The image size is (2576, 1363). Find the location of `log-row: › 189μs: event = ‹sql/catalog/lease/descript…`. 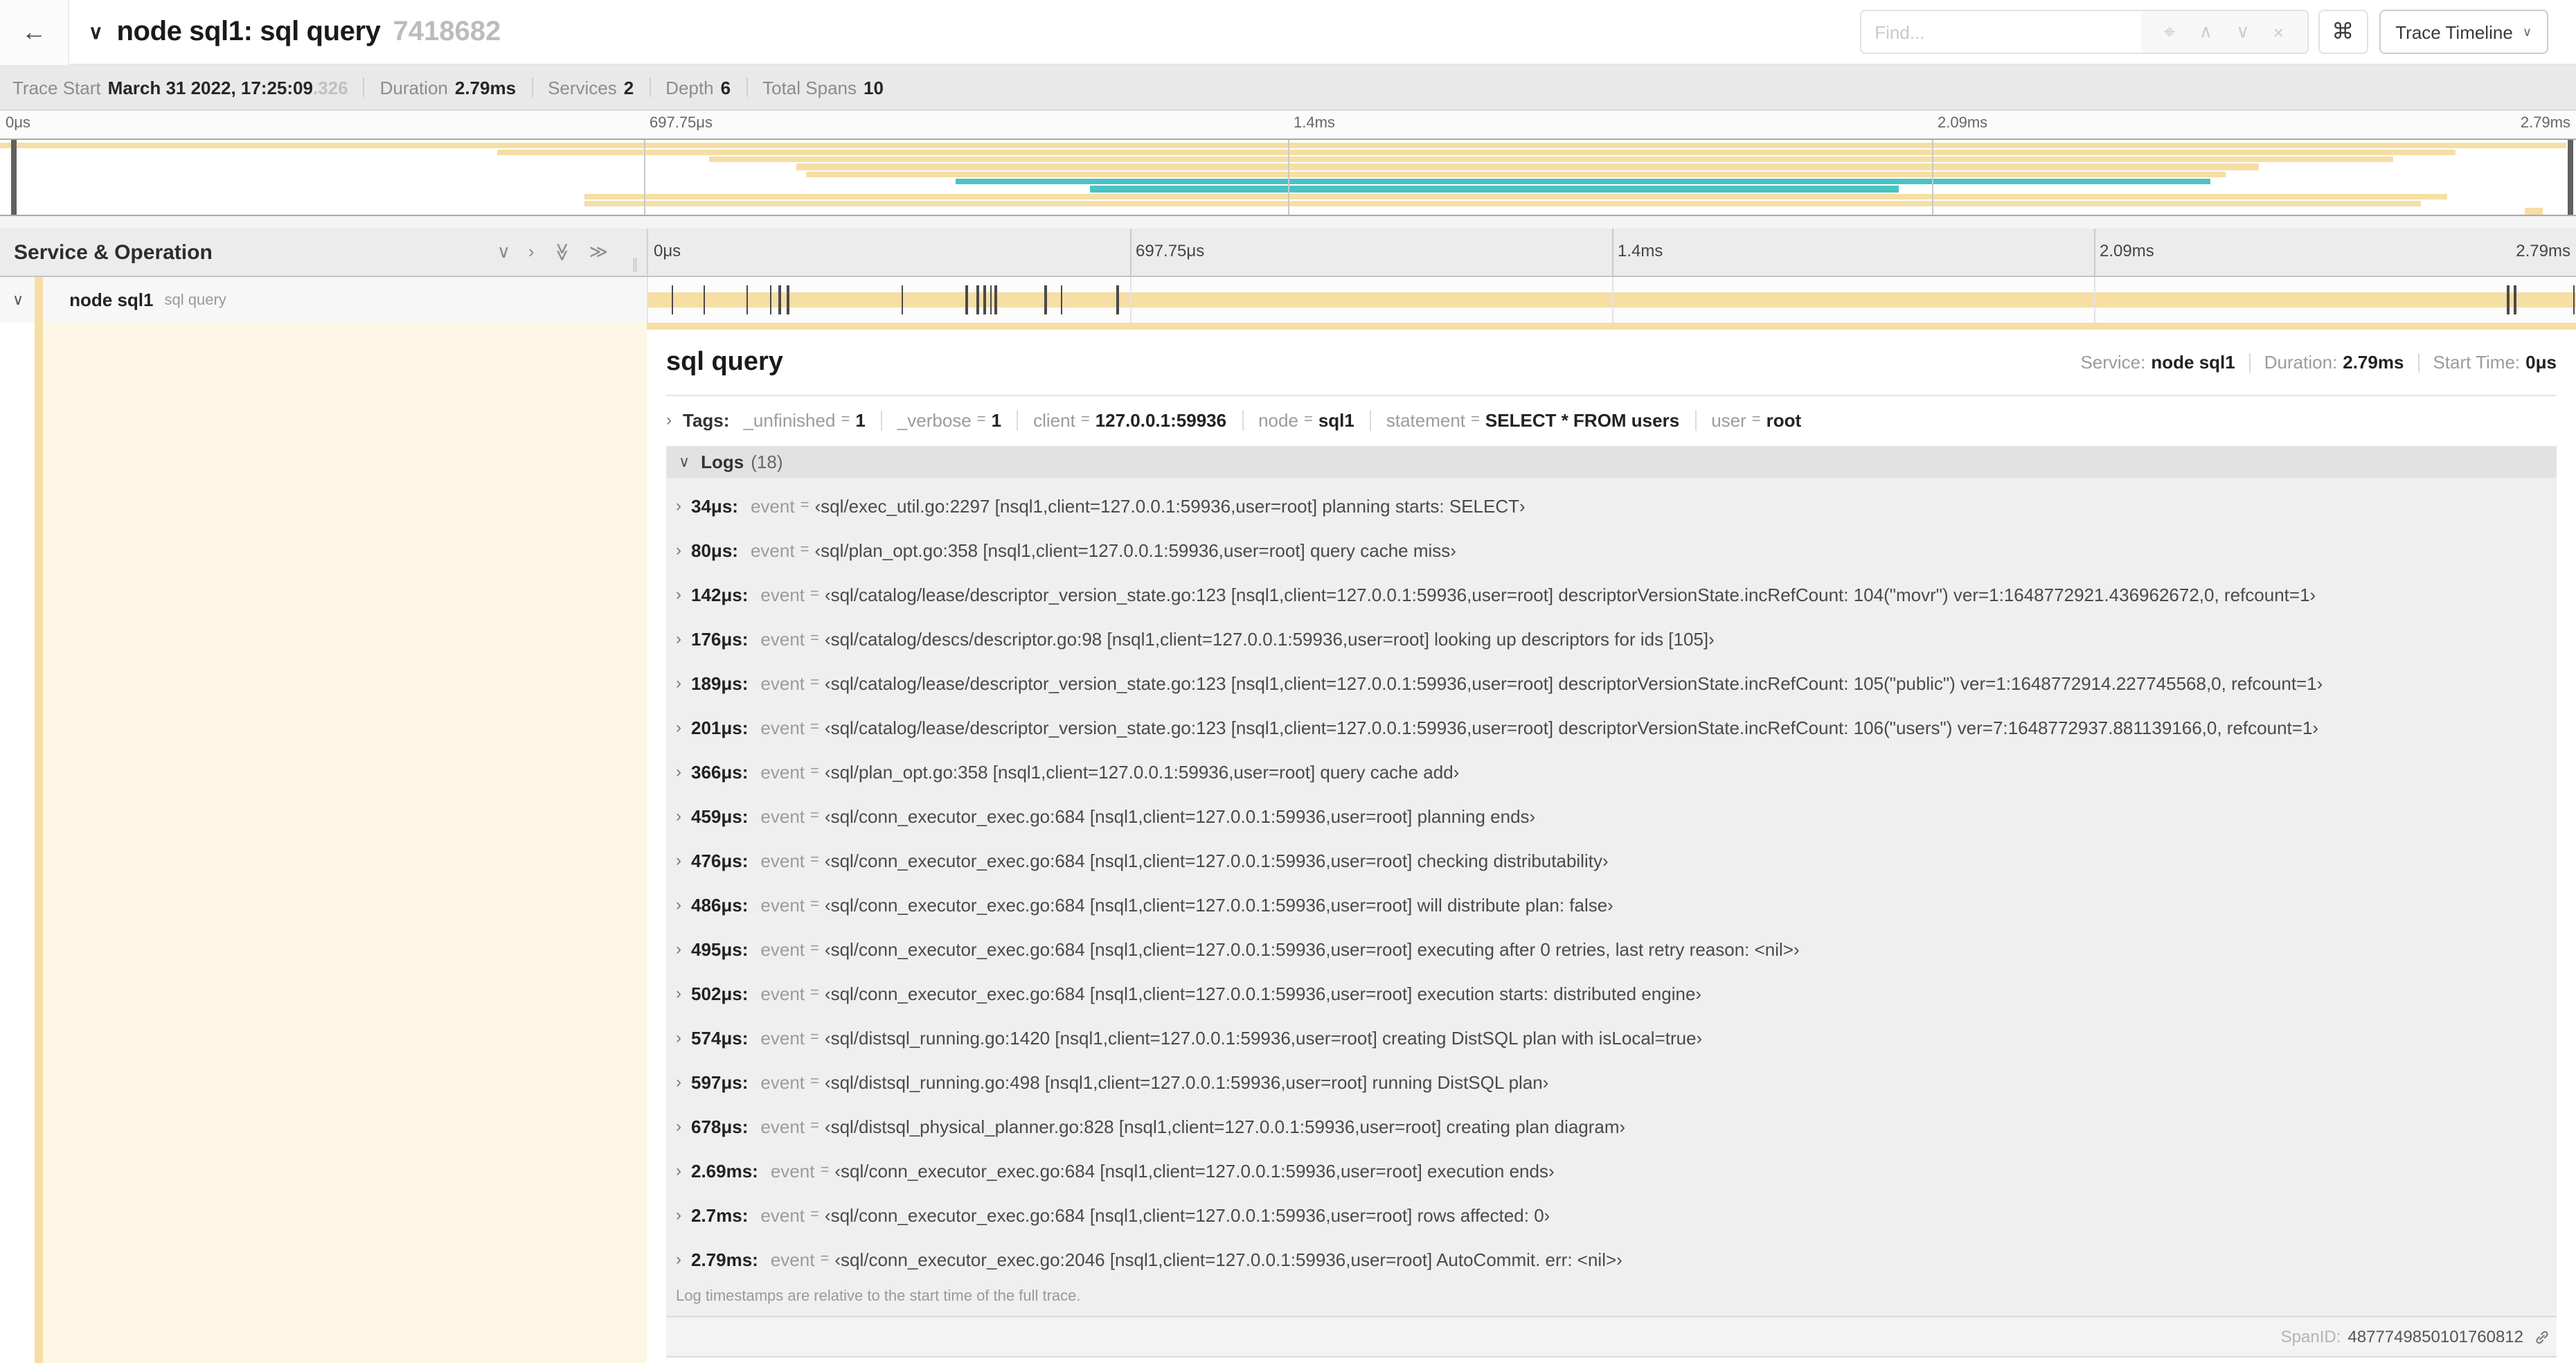

log-row: › 189μs: event = ‹sql/catalog/lease/descript… is located at coordinates (1612, 683).